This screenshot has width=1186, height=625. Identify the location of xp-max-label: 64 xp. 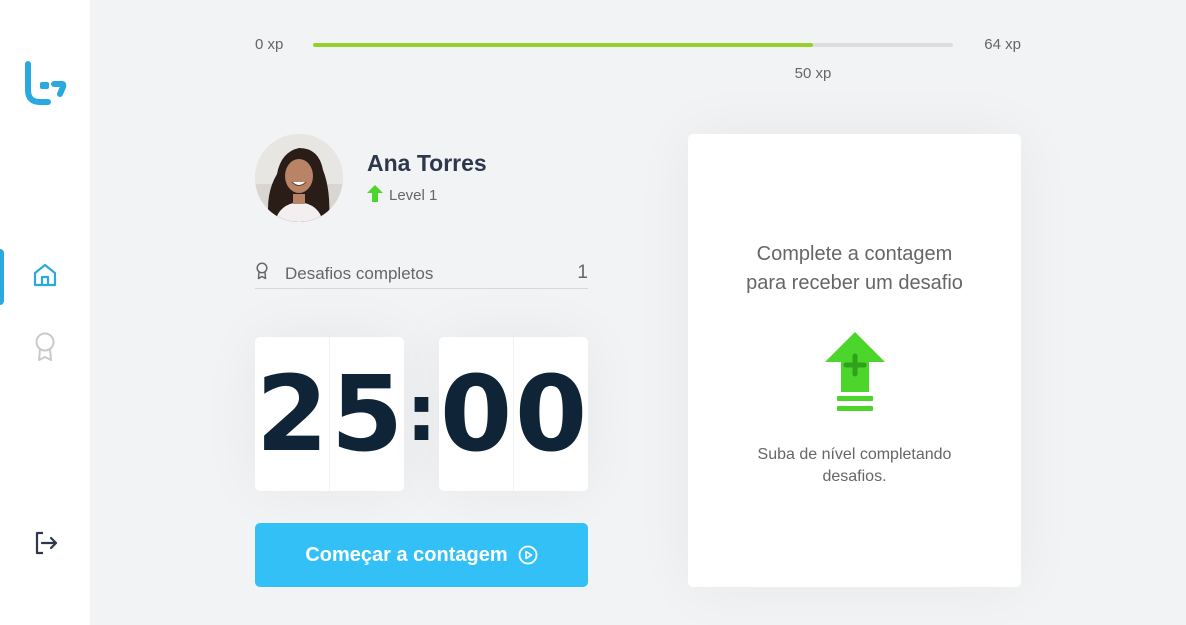
(1002, 44).